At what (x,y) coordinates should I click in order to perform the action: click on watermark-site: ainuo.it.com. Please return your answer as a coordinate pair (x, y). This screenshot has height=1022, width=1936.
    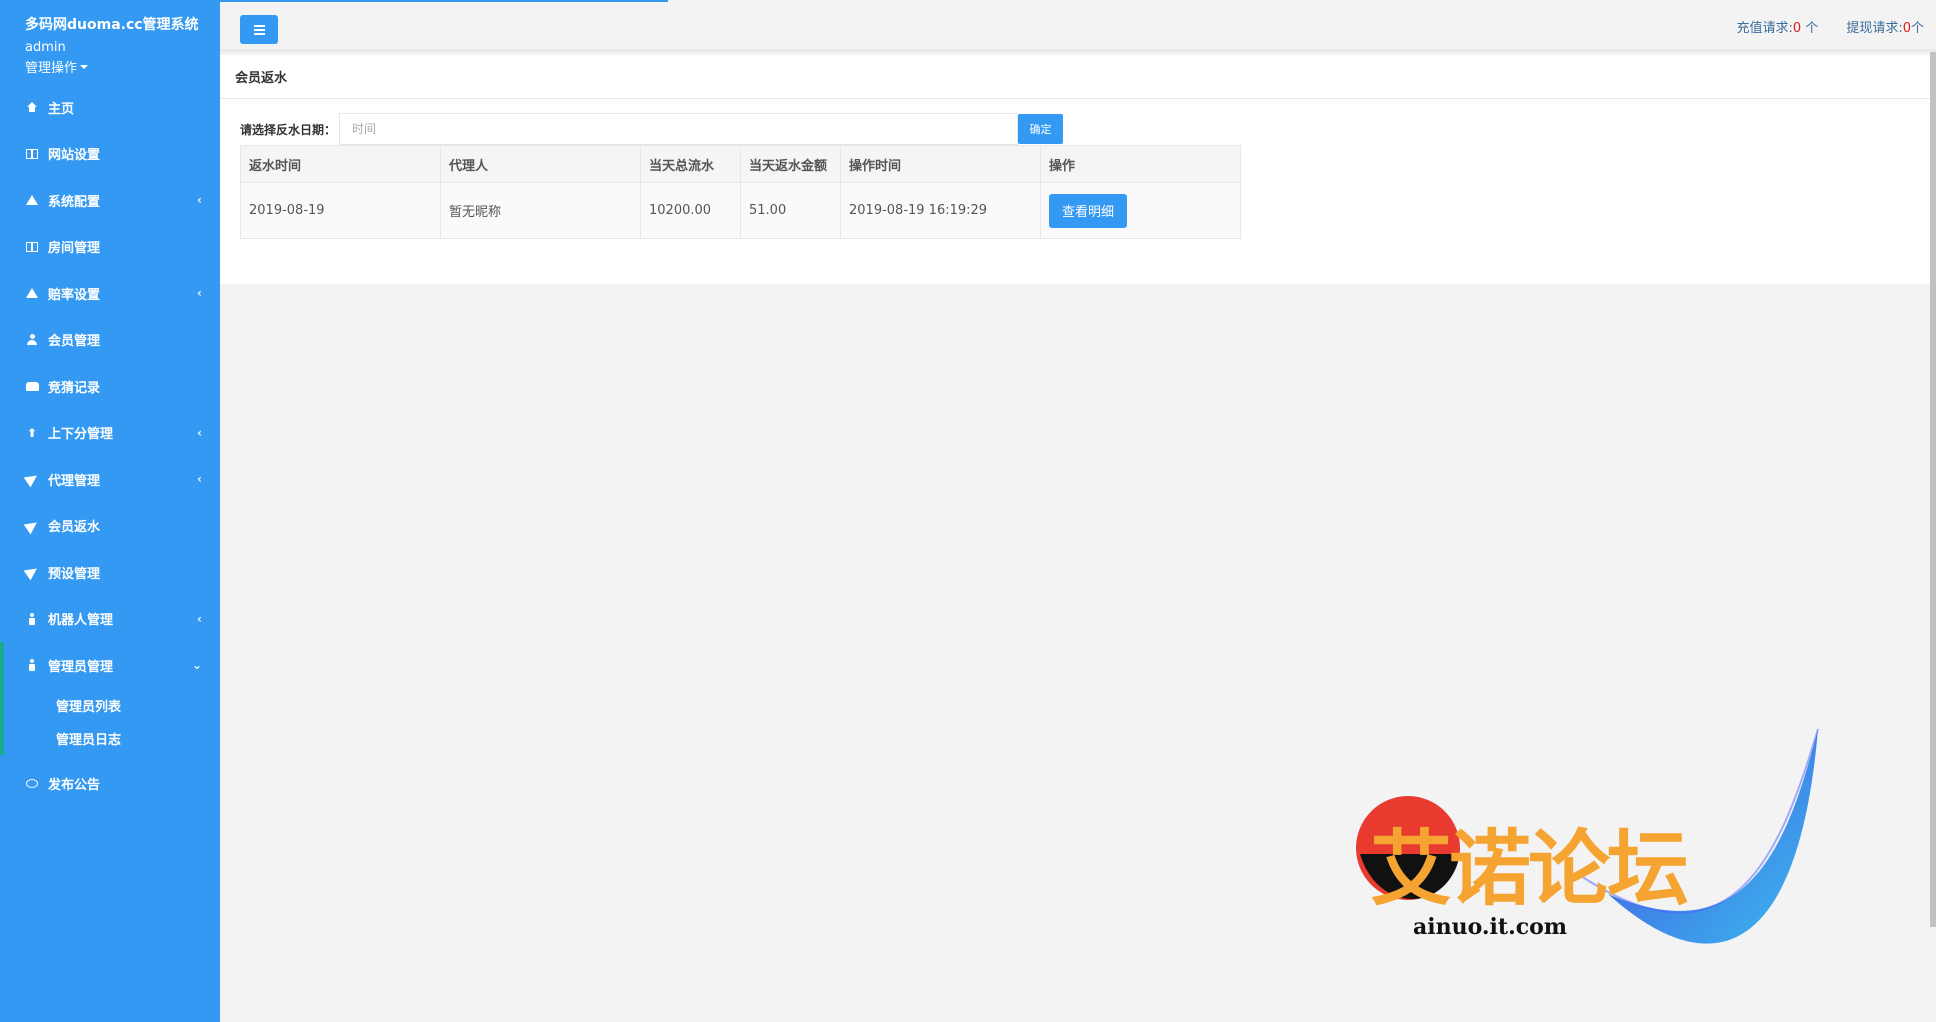
    Looking at the image, I should click on (1490, 927).